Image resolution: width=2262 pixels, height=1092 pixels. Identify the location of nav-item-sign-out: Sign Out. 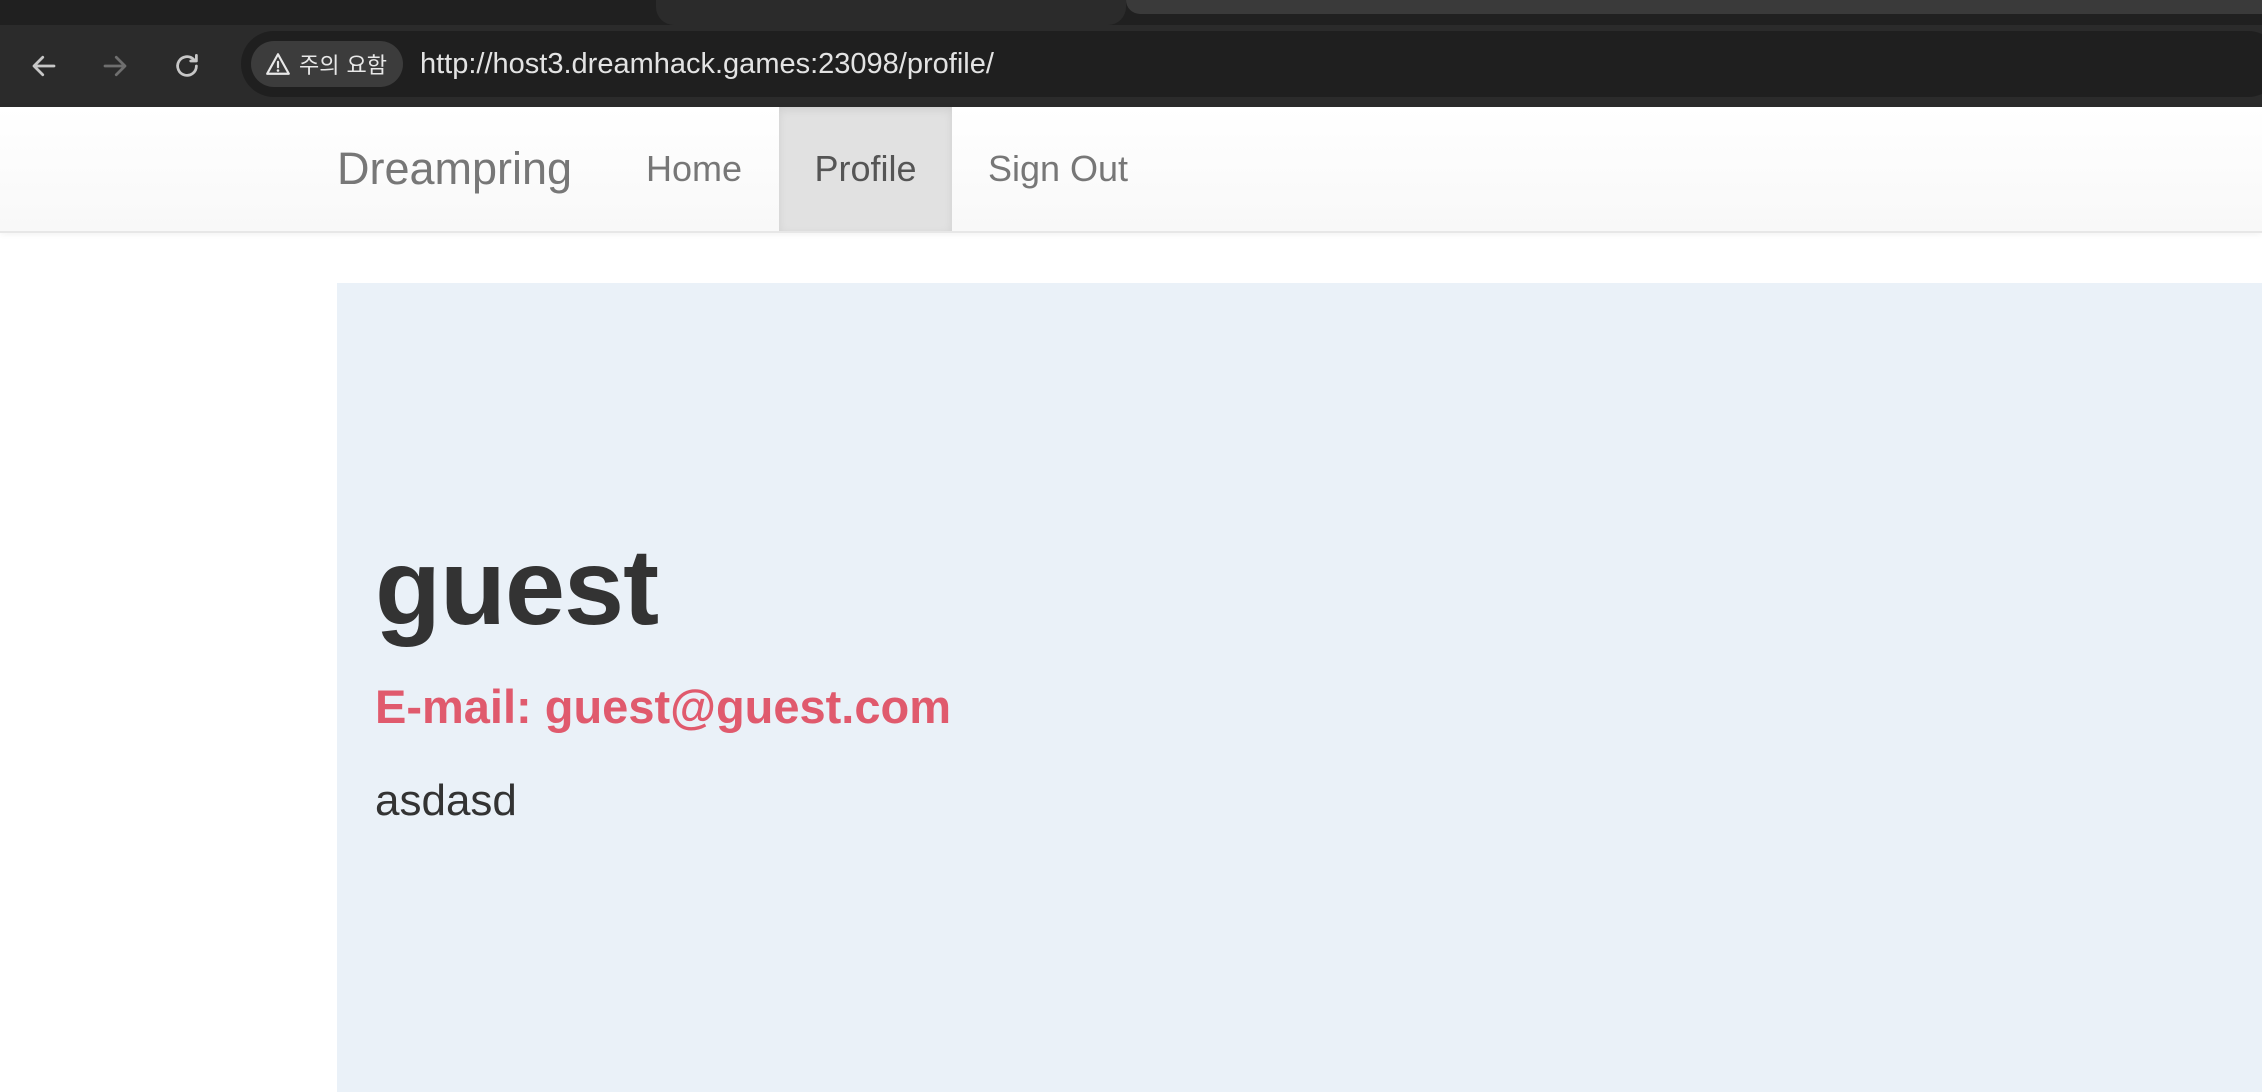
(1058, 169).